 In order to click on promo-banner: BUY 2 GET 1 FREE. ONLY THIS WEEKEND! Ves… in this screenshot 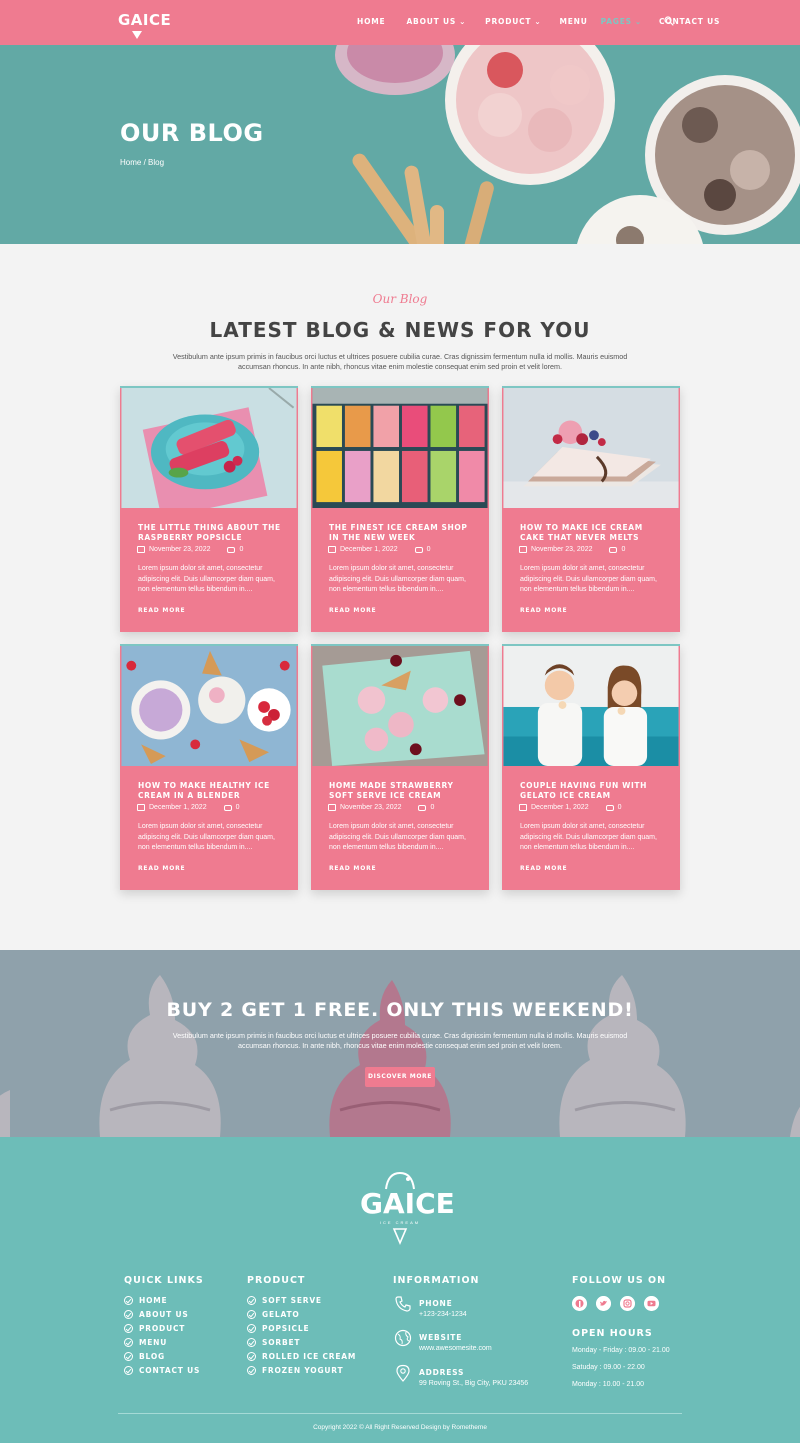, I will do `click(400, 1043)`.